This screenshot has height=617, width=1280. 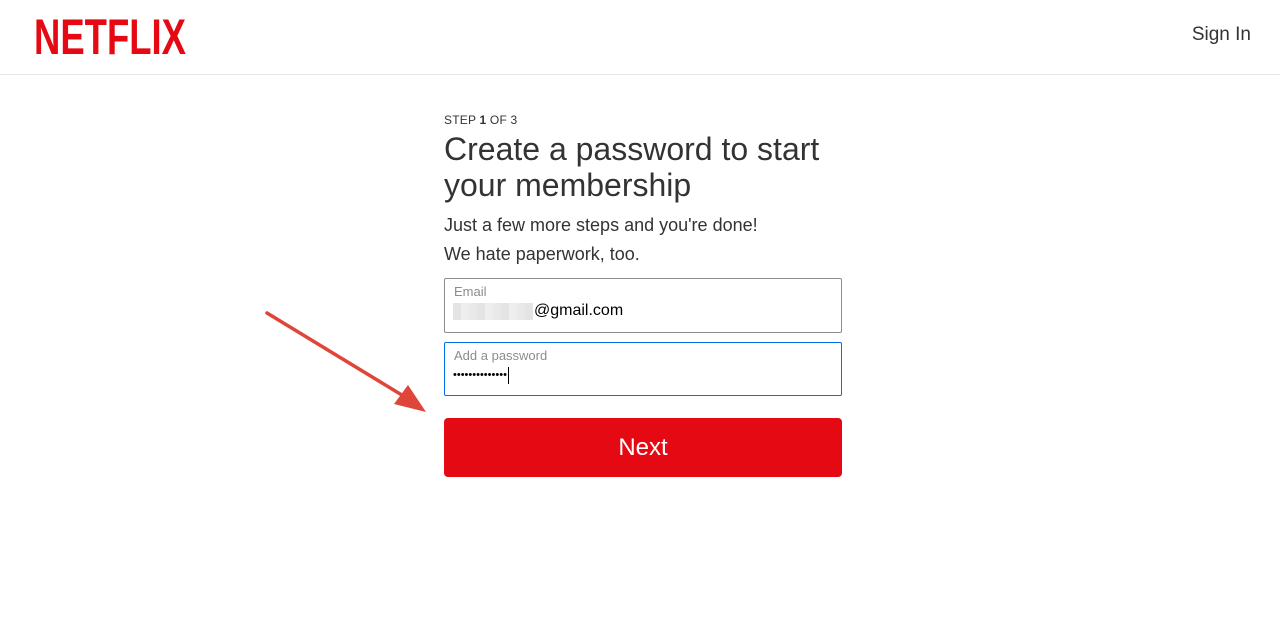 I want to click on email-domain: @gmail.com, so click(x=579, y=310).